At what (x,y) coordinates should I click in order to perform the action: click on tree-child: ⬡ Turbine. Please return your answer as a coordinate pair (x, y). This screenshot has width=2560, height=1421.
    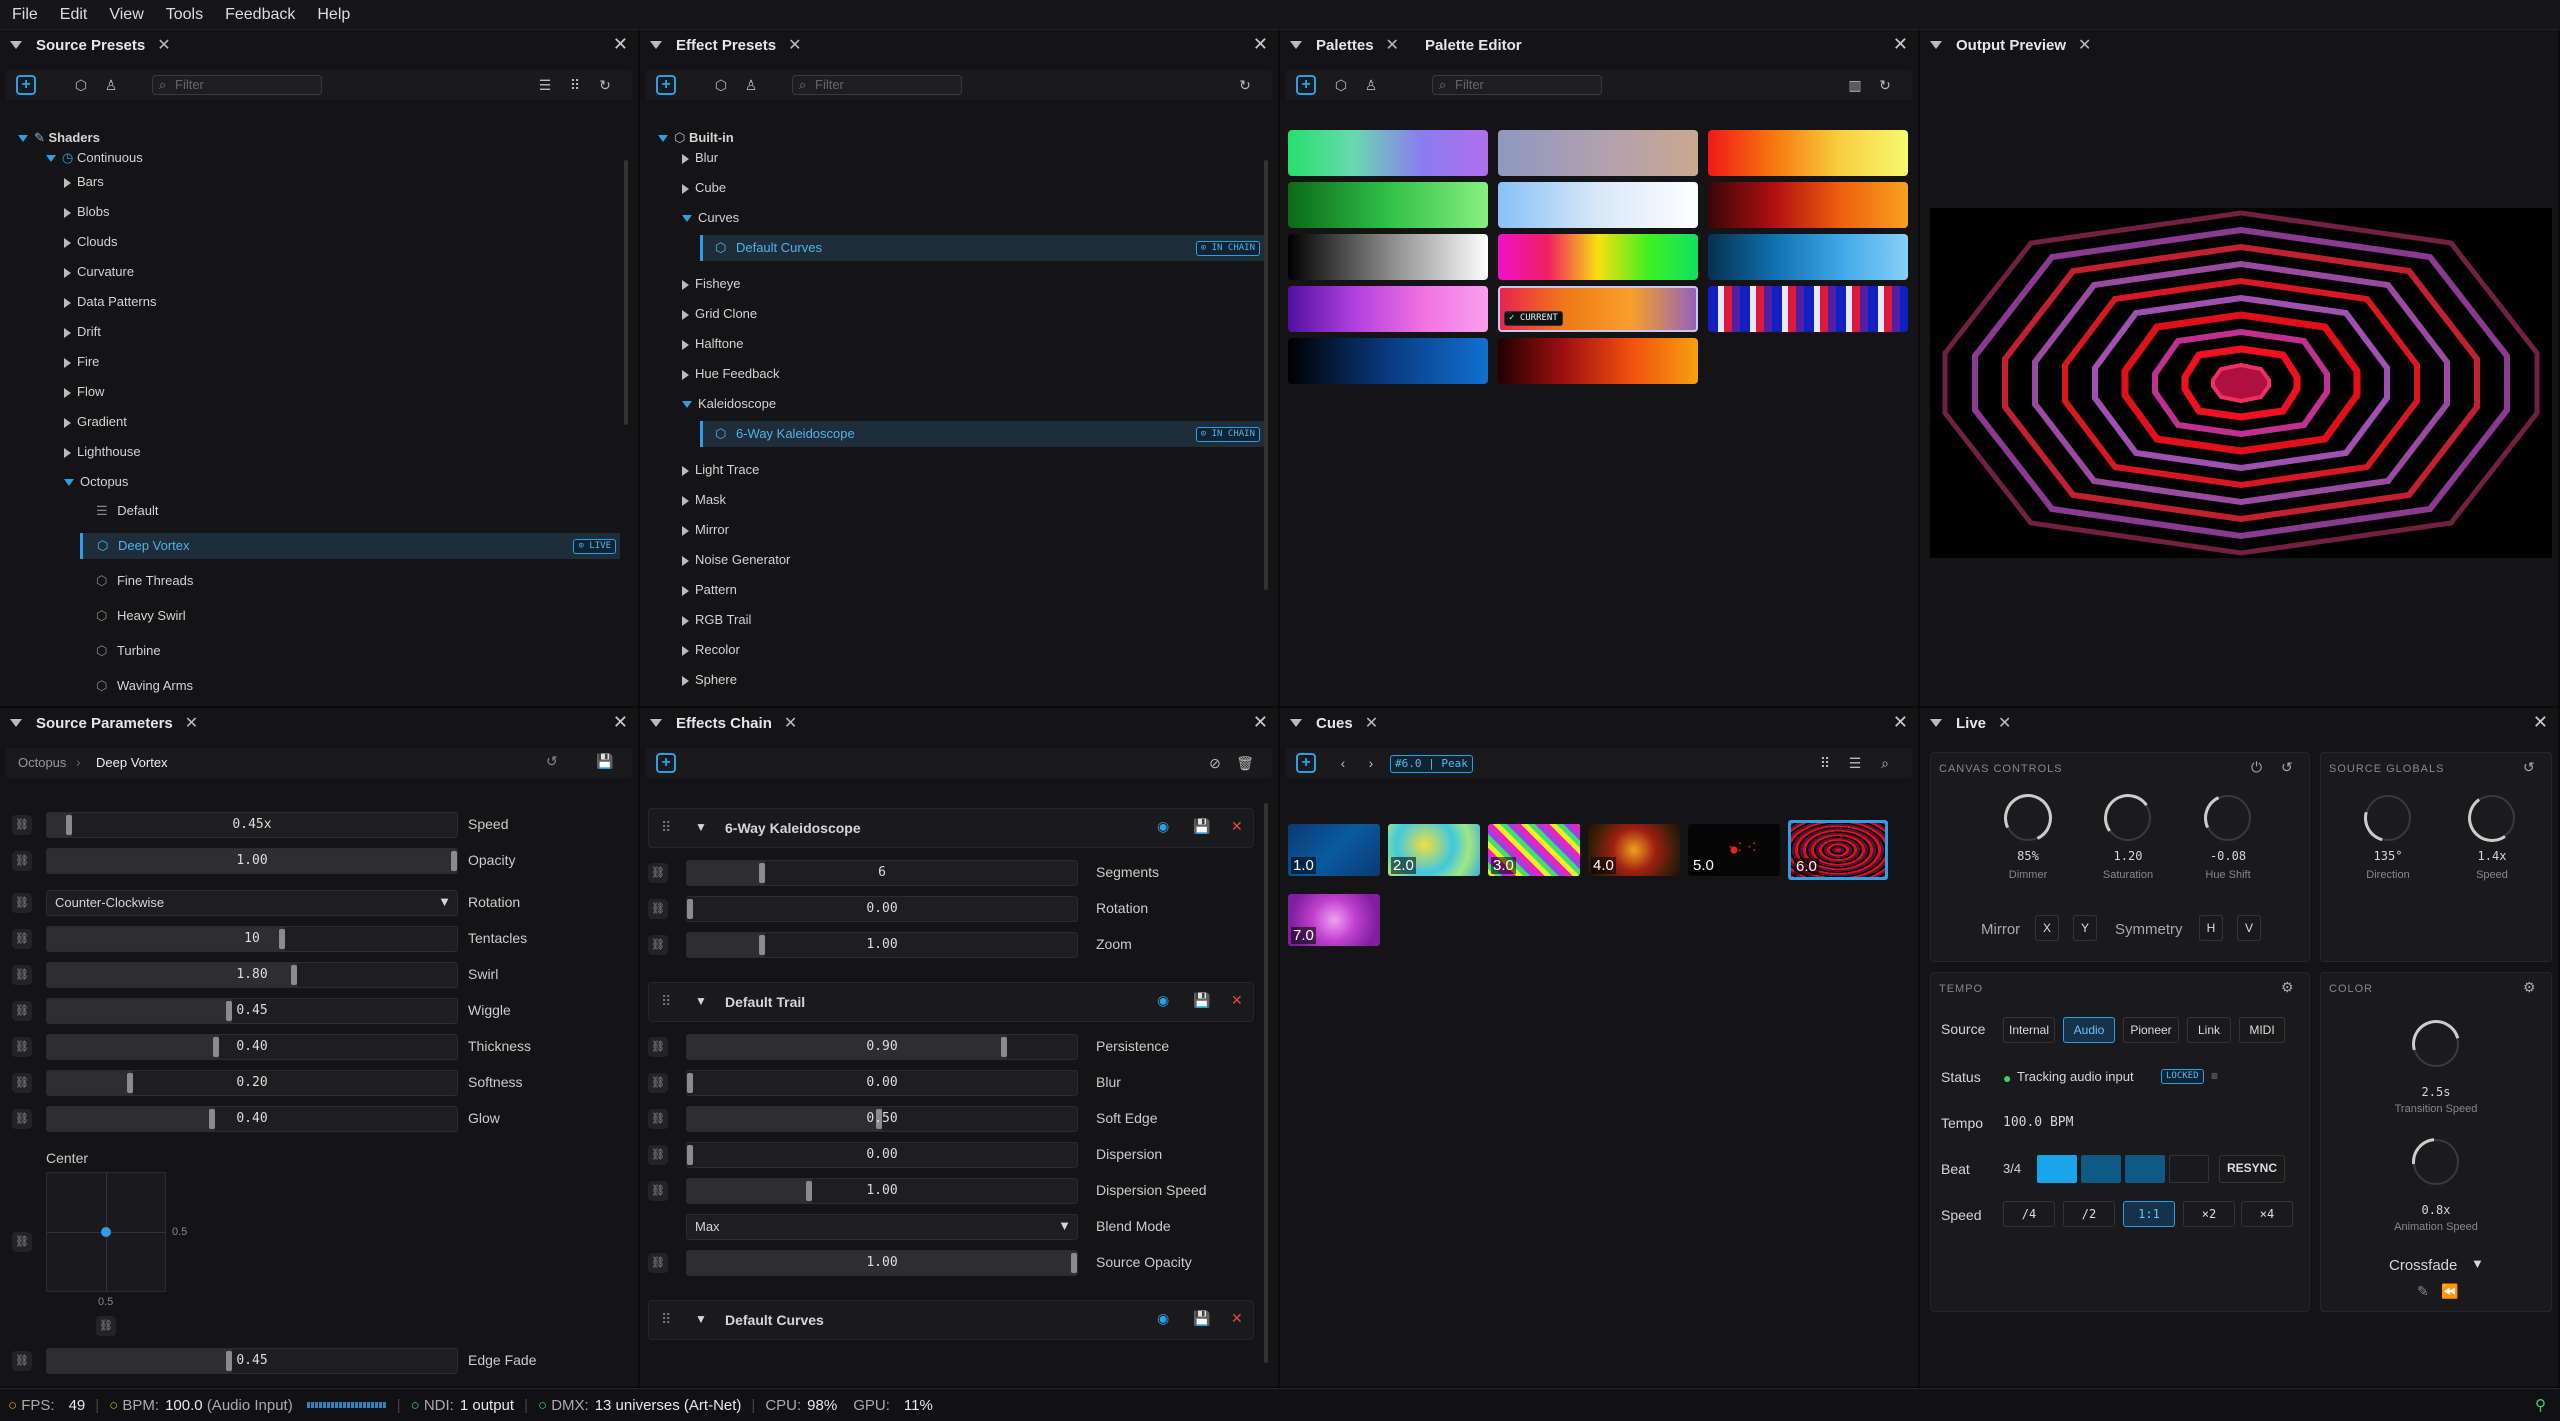
    Looking at the image, I should click on (128, 651).